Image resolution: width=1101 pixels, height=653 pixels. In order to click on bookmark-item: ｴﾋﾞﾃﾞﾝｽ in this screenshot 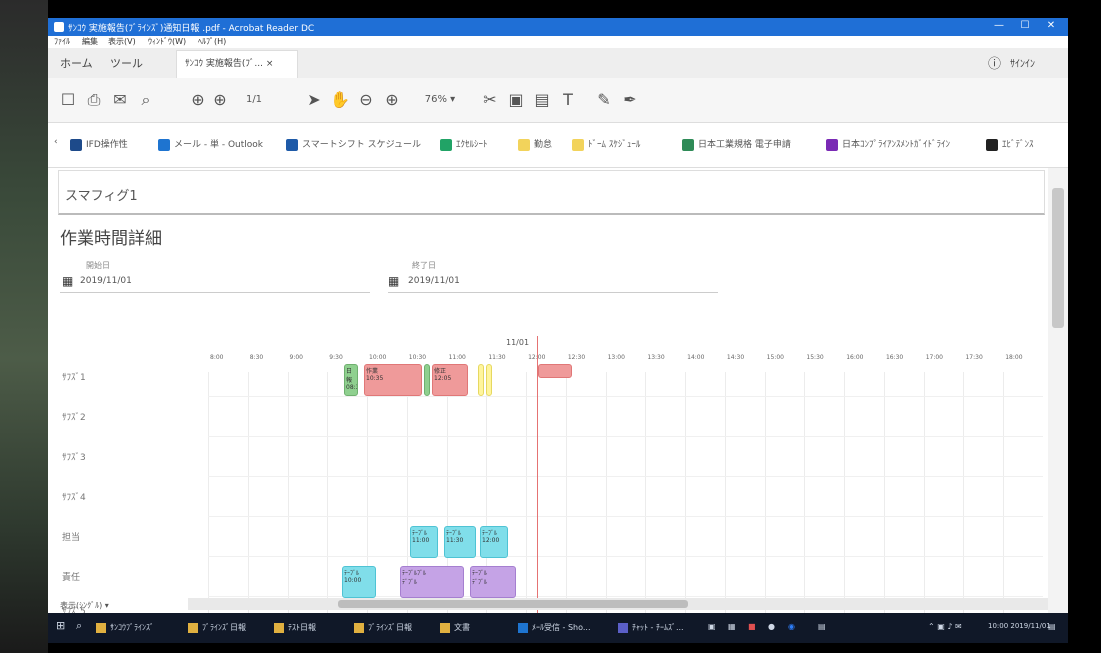, I will do `click(1010, 145)`.